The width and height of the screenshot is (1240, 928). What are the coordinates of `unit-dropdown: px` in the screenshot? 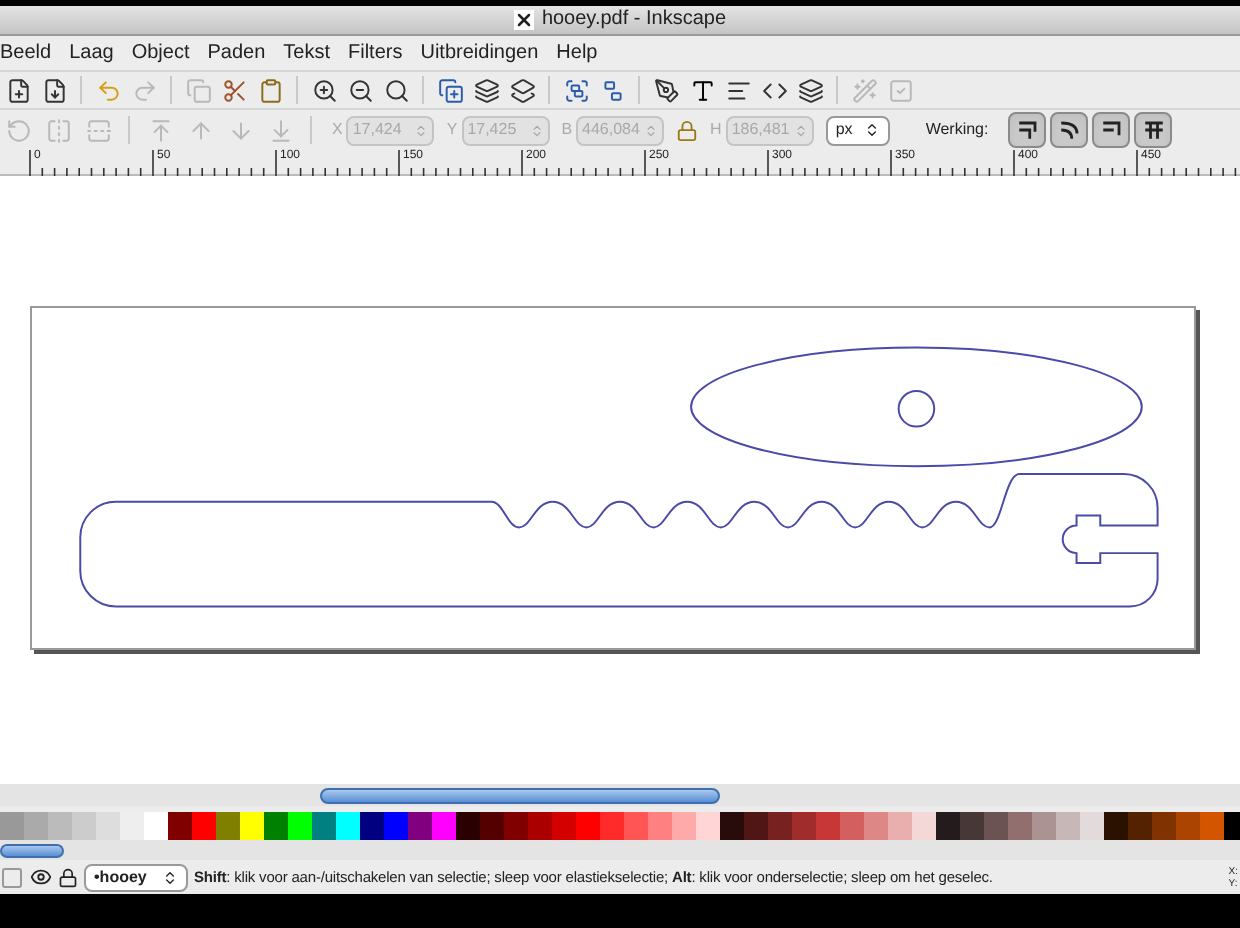 It's located at (857, 130).